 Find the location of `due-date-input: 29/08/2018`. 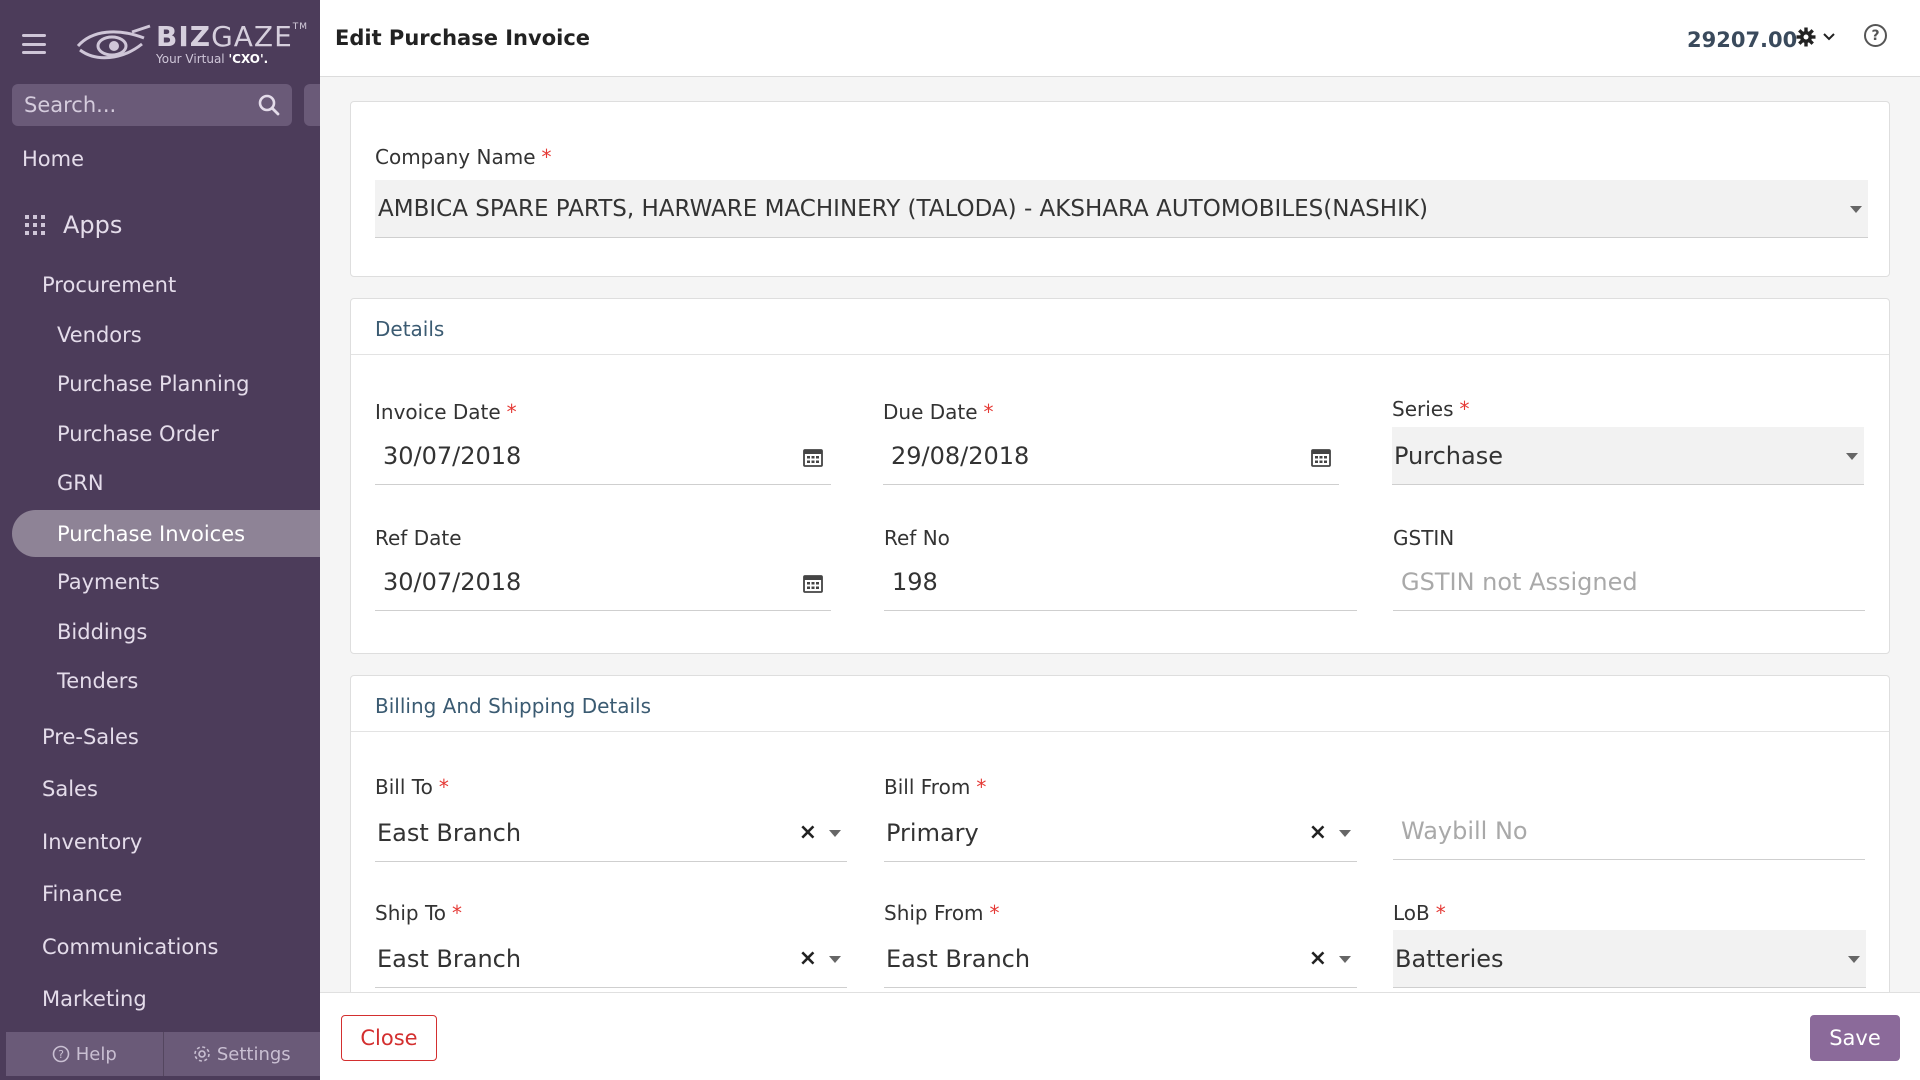

due-date-input: 29/08/2018 is located at coordinates (1111, 456).